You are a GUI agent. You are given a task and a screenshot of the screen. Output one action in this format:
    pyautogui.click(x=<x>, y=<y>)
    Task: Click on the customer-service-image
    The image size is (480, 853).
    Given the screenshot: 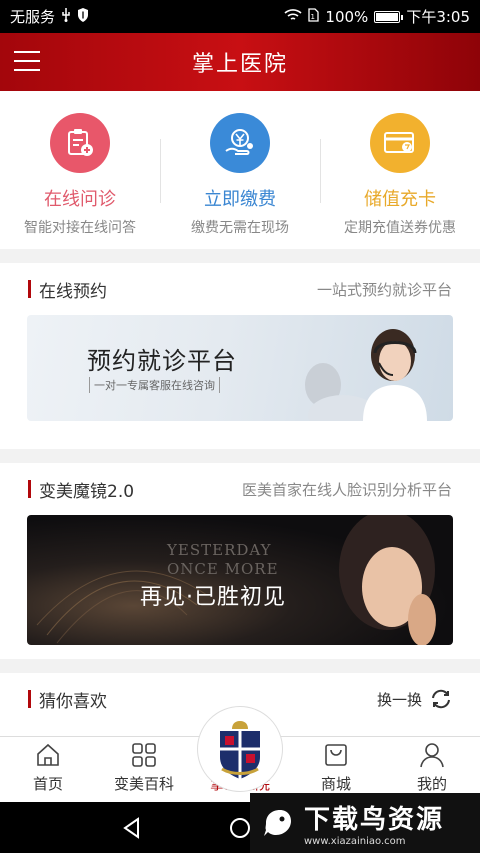 What is the action you would take?
    pyautogui.click(x=366, y=375)
    